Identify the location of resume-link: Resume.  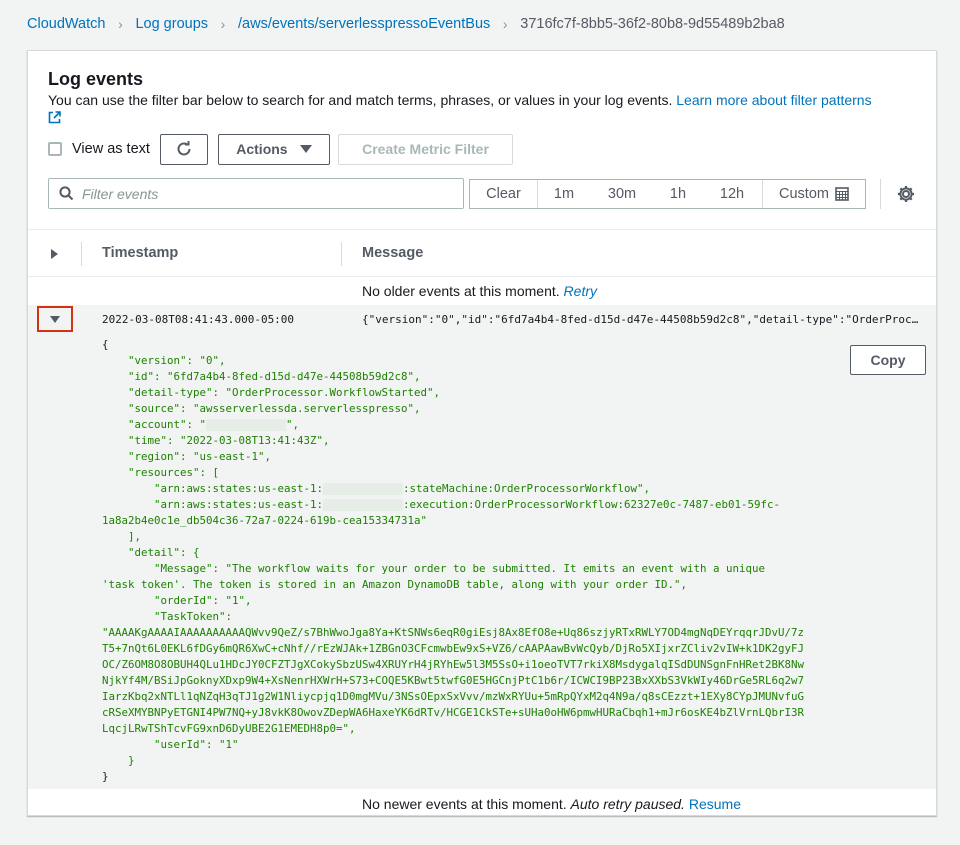
(715, 804).